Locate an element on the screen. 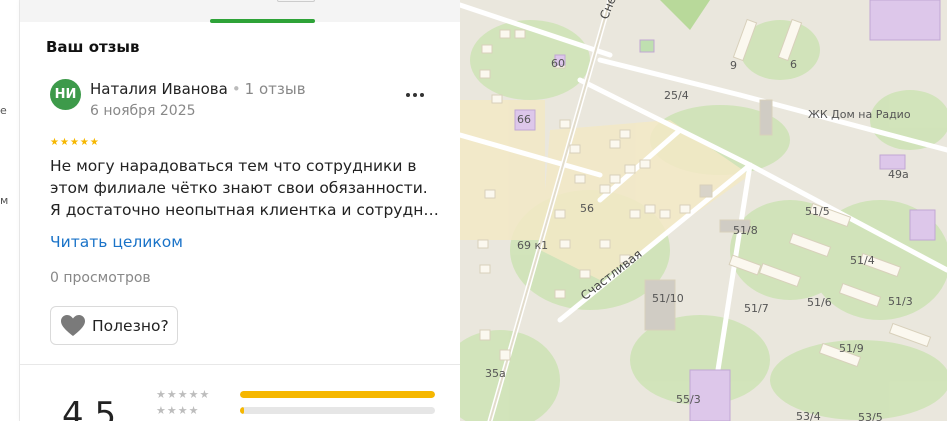 The width and height of the screenshot is (947, 421). map-house-label: 53/5 is located at coordinates (870, 416).